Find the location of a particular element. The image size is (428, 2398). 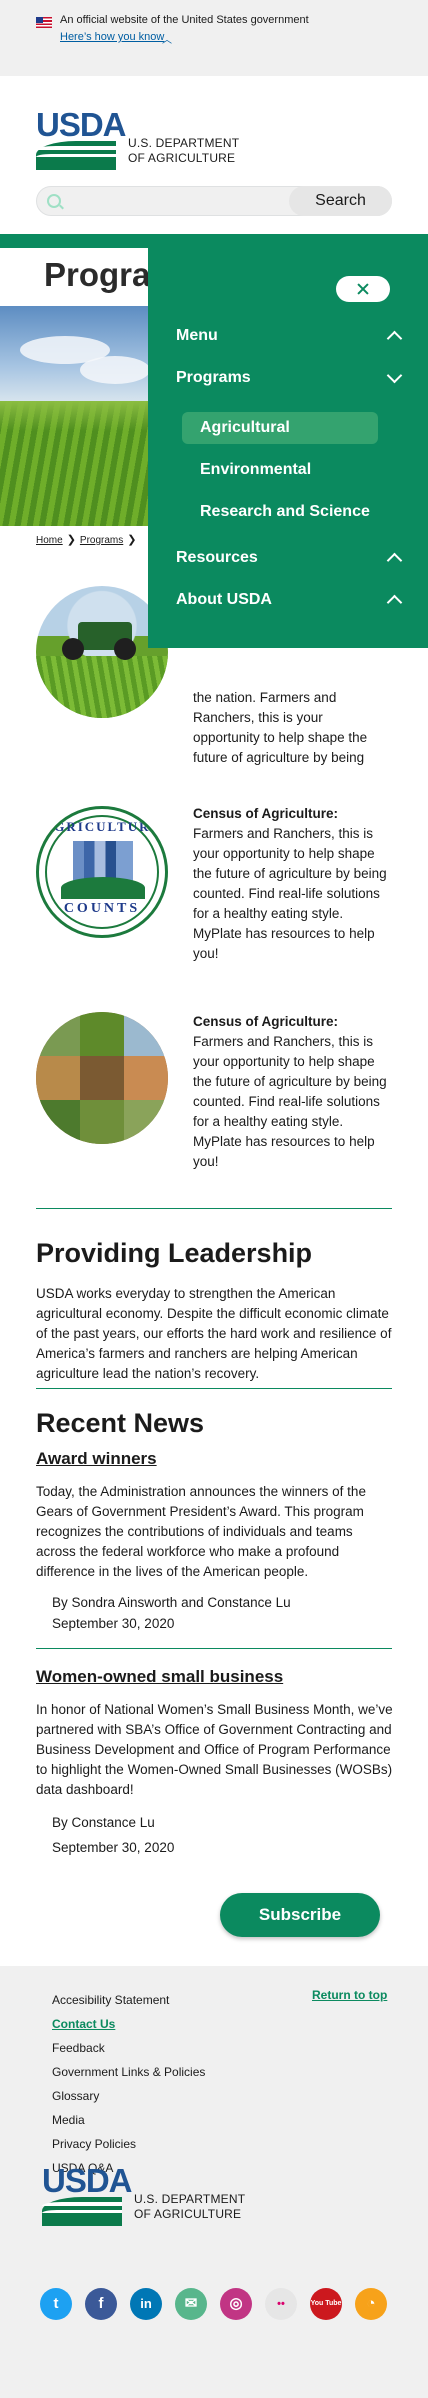

breadcrumb: Home ❯ Programs ❯ is located at coordinates (88, 539).